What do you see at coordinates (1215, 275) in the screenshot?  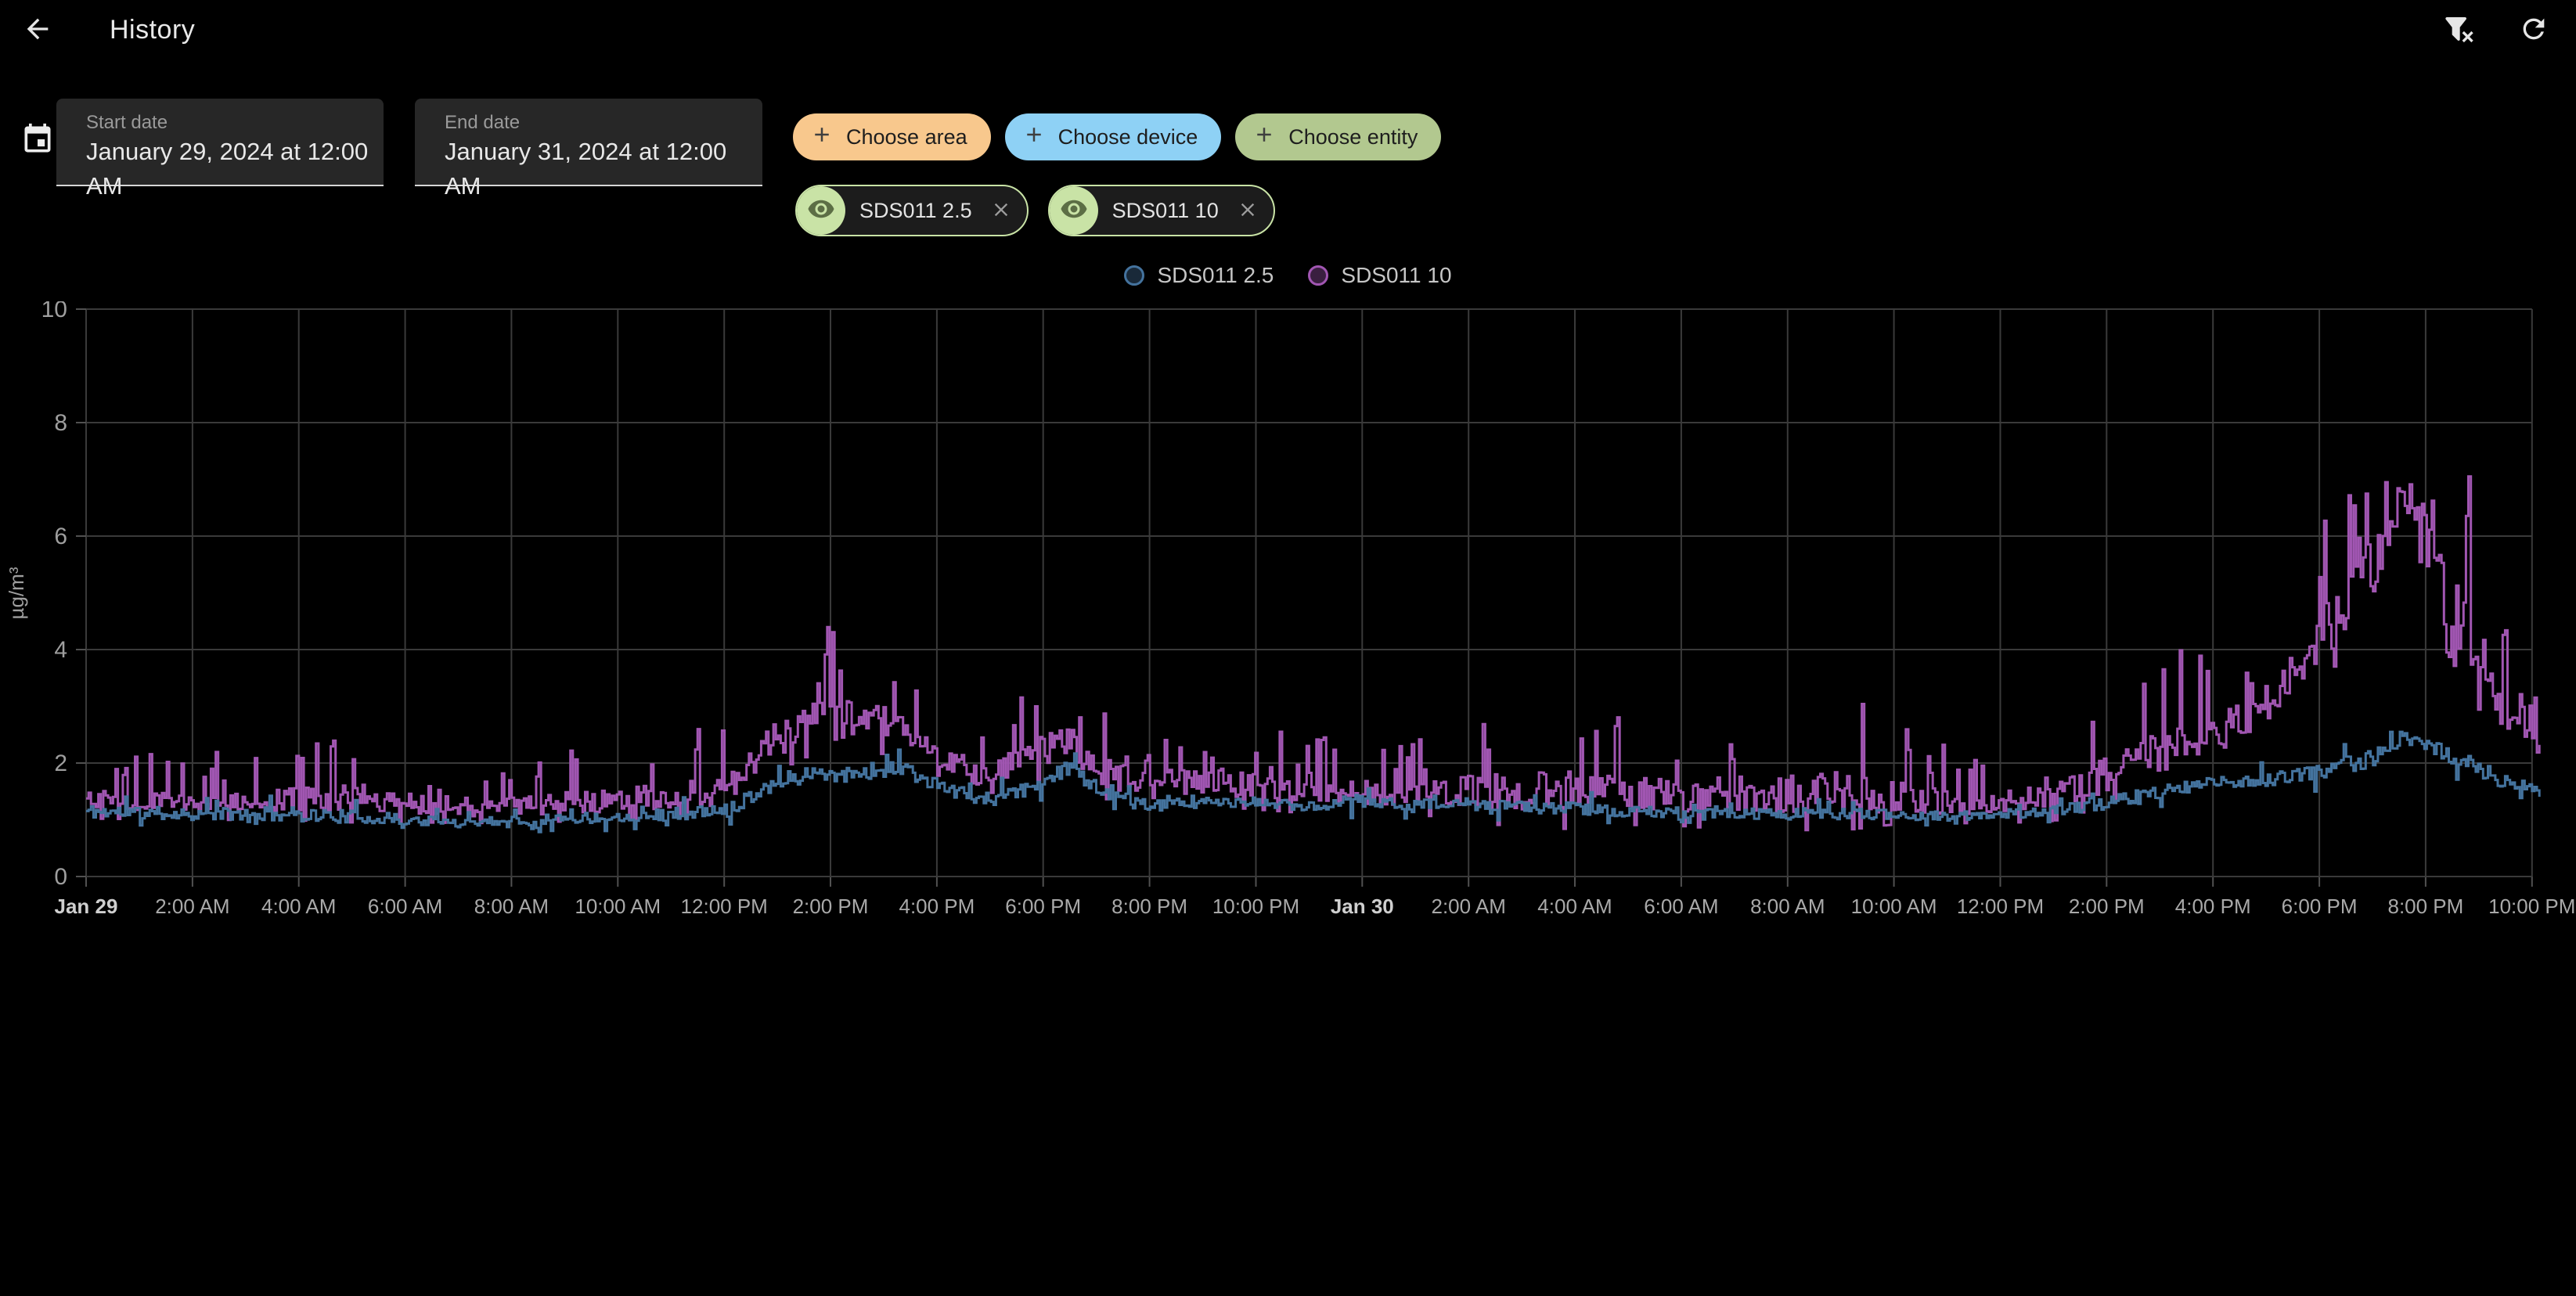 I see `legend-label: SDS011 2.5` at bounding box center [1215, 275].